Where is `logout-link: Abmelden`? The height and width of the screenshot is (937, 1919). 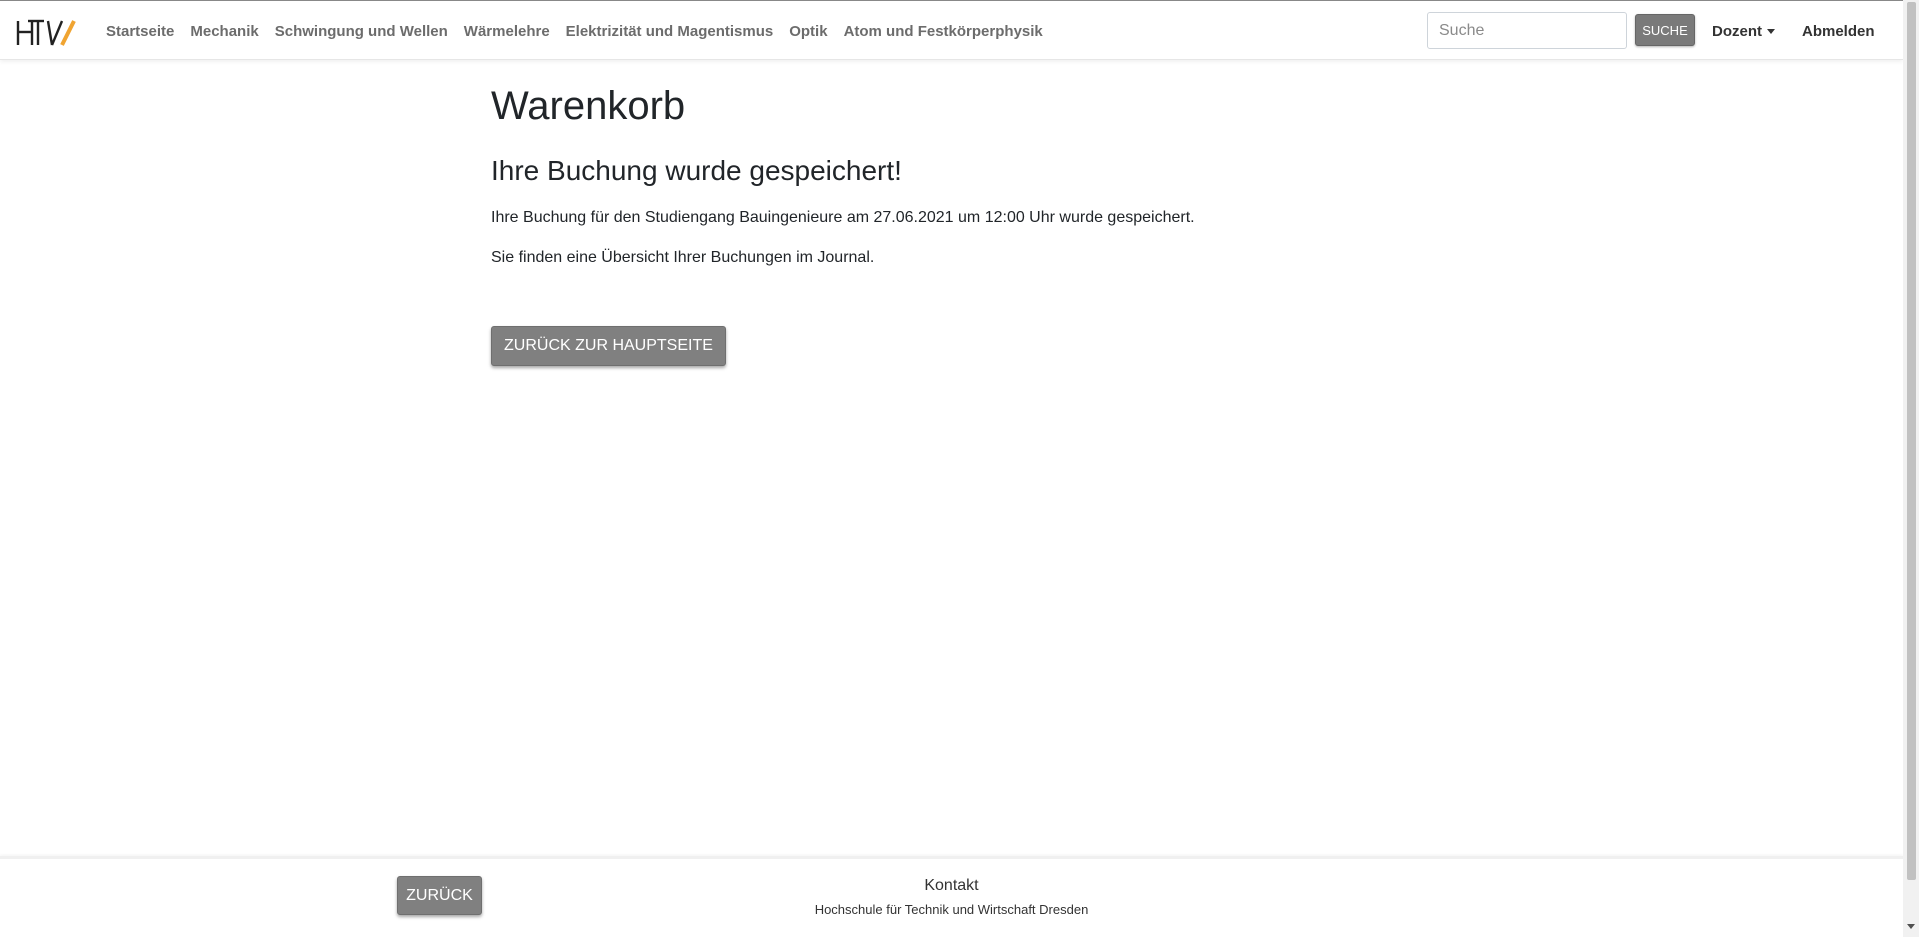 logout-link: Abmelden is located at coordinates (1838, 31).